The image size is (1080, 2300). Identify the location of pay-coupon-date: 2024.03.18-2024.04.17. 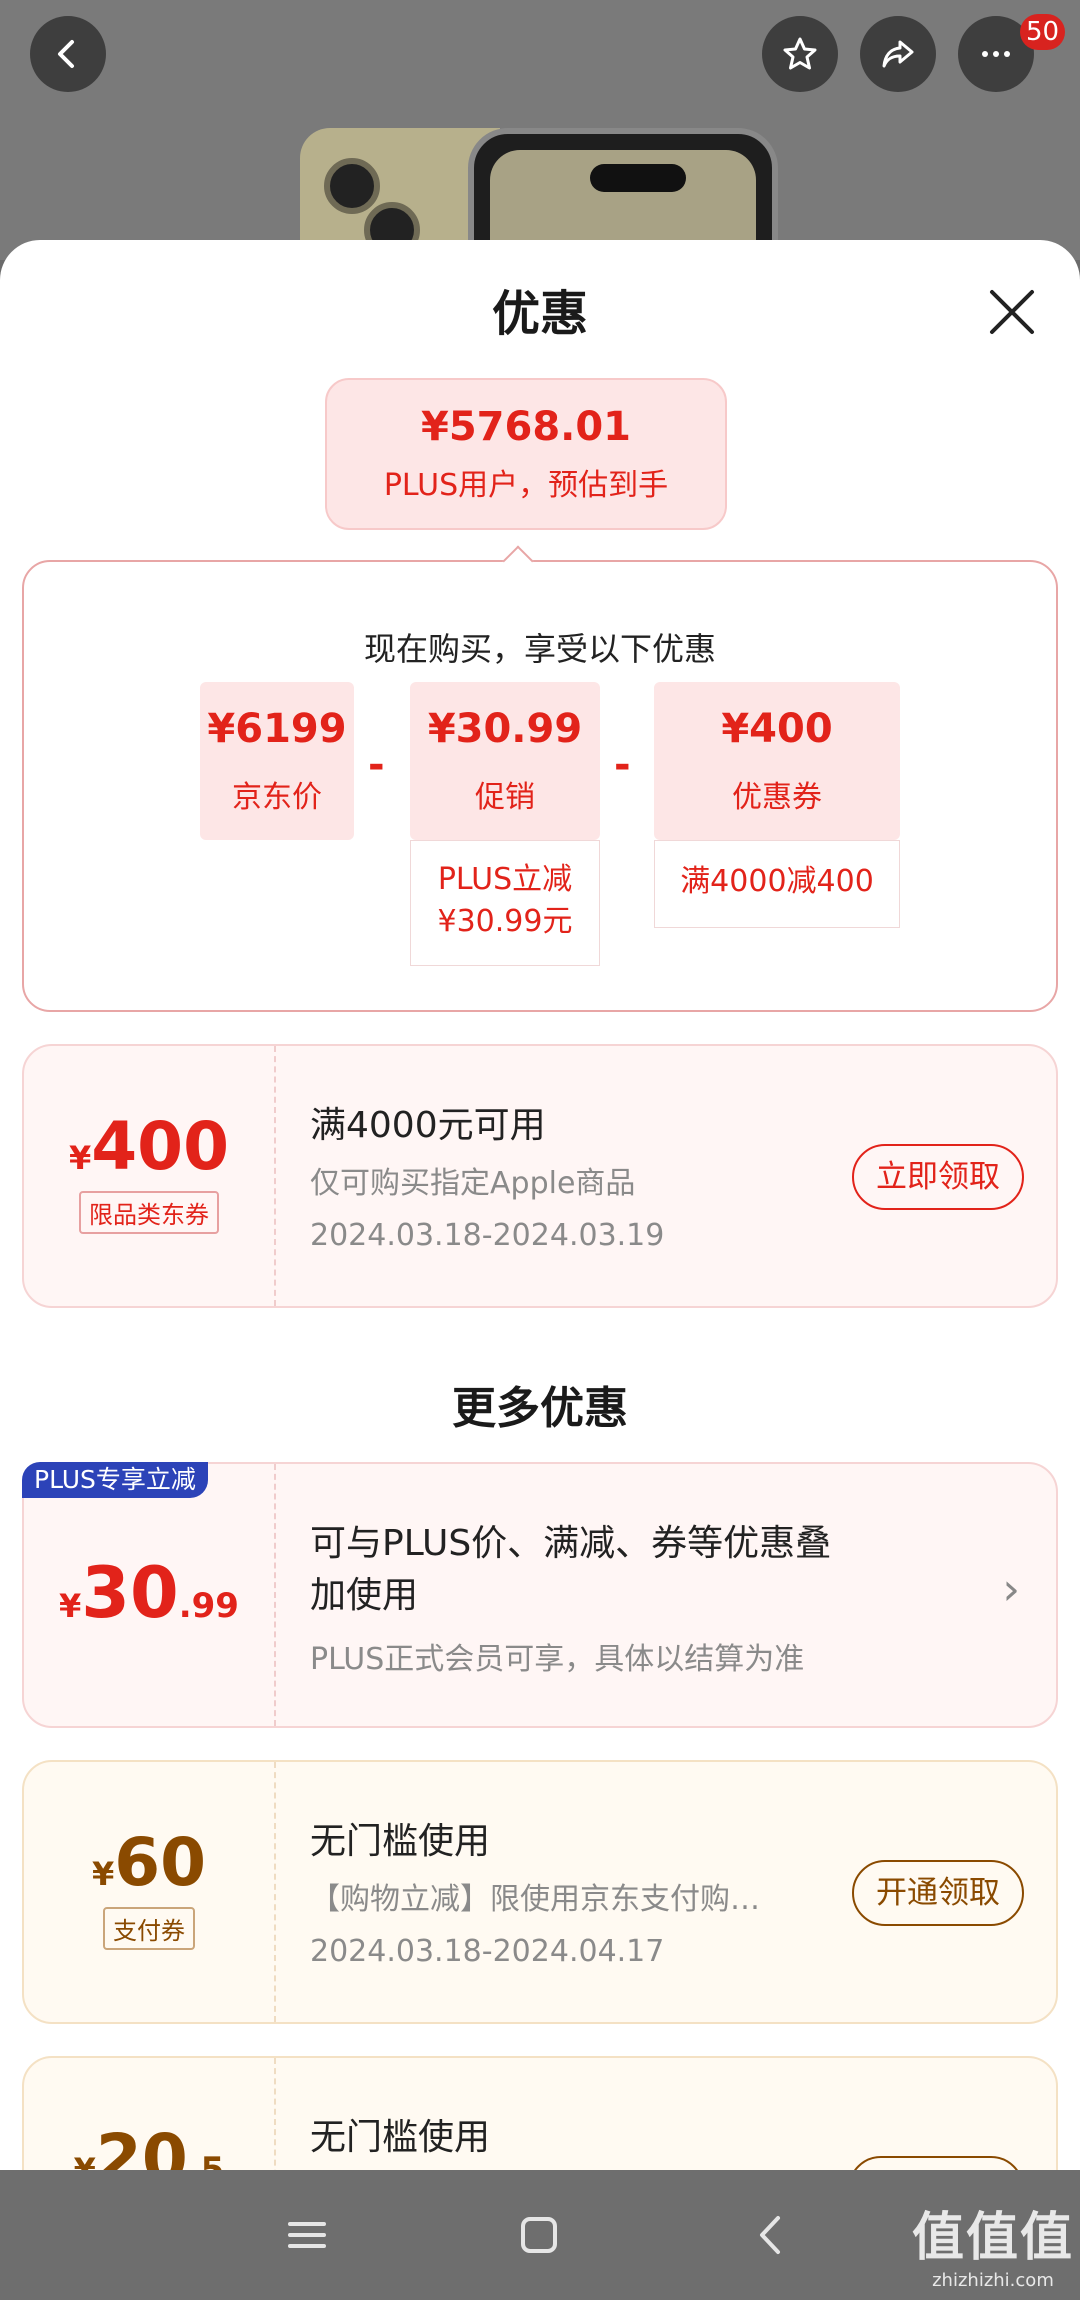
(487, 1951).